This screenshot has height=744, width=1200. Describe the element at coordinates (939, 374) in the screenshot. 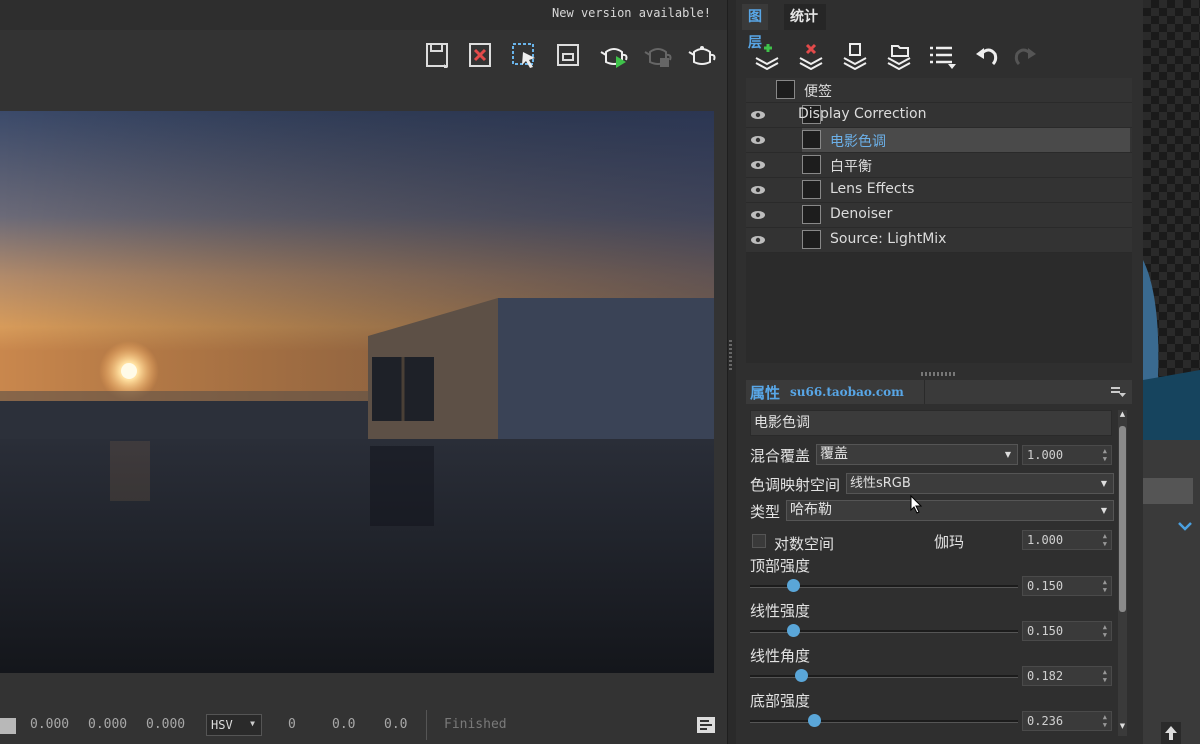

I see `horizontal-splitter-grip` at that location.